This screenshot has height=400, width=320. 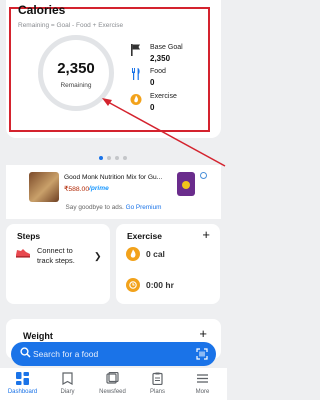 What do you see at coordinates (158, 71) in the screenshot?
I see `food-label: Food` at bounding box center [158, 71].